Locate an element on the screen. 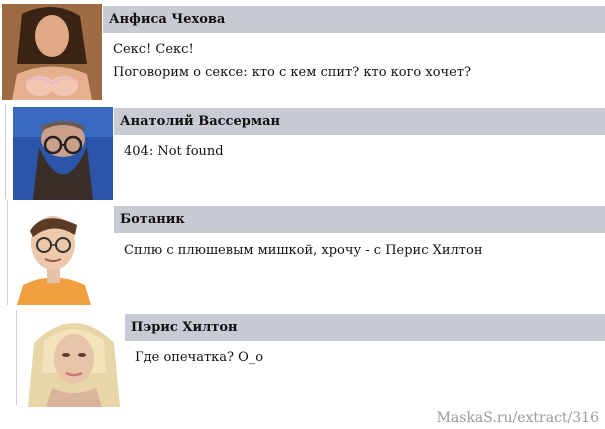 The image size is (605, 429). author-name: Ботаник is located at coordinates (359, 219).